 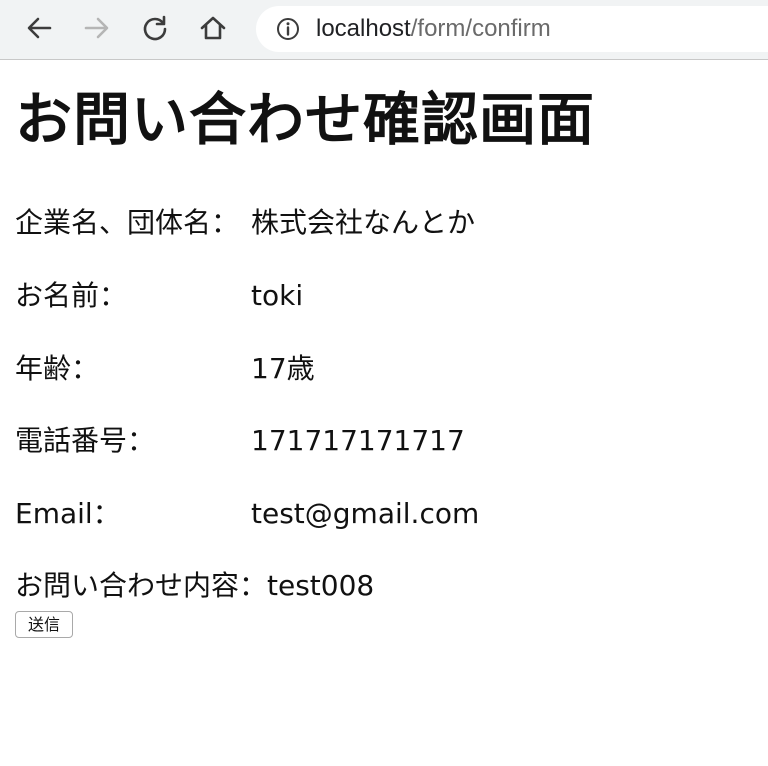 What do you see at coordinates (283, 368) in the screenshot?
I see `age-value: 17歳` at bounding box center [283, 368].